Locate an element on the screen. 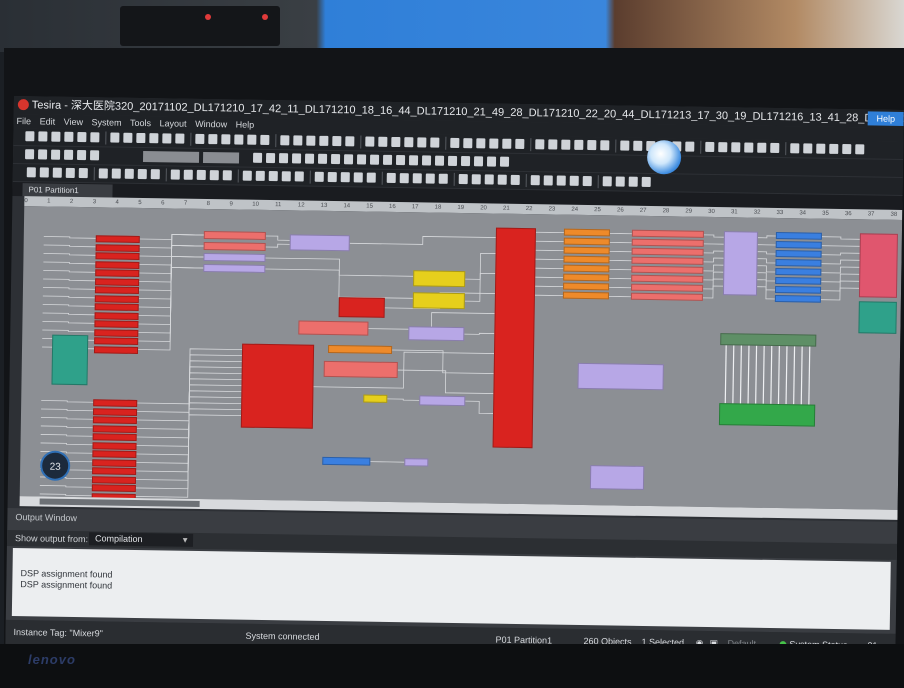 This screenshot has width=904, height=688. io-bus-block is located at coordinates (416, 462).